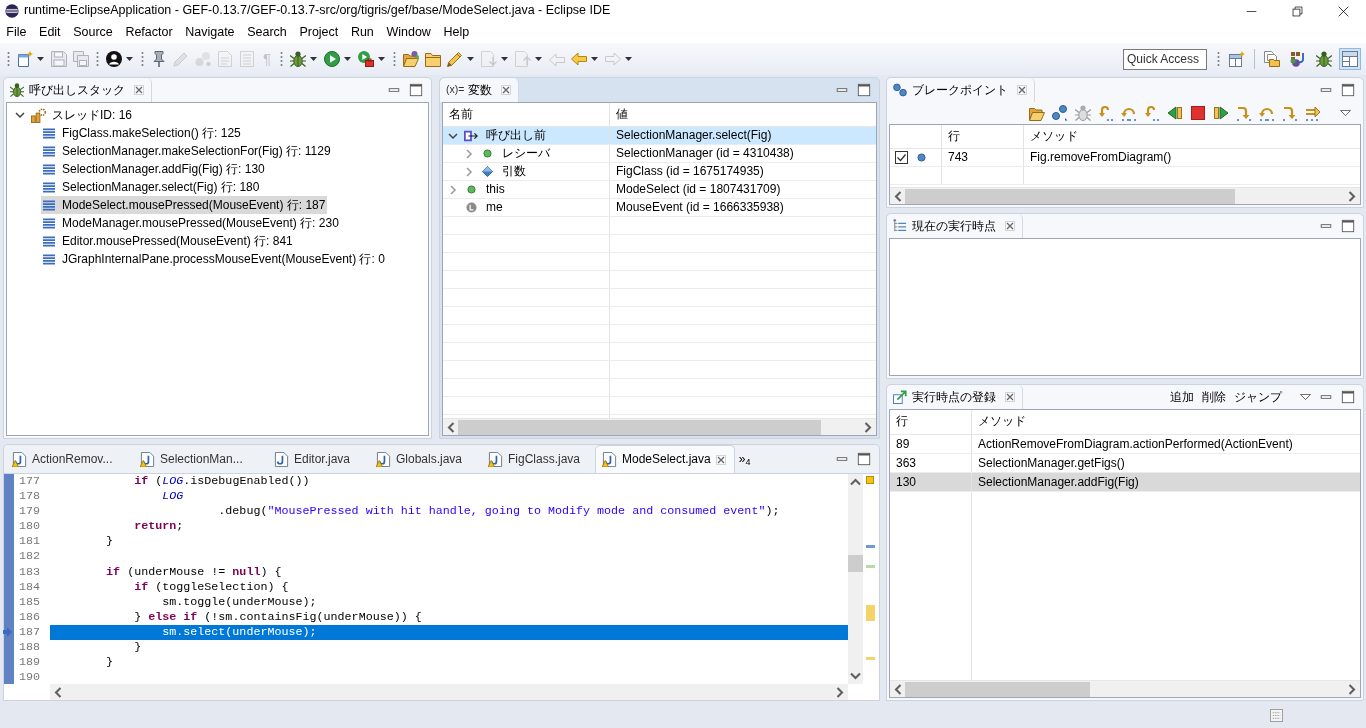 This screenshot has height=728, width=1366. I want to click on resume-icon, so click(1221, 113).